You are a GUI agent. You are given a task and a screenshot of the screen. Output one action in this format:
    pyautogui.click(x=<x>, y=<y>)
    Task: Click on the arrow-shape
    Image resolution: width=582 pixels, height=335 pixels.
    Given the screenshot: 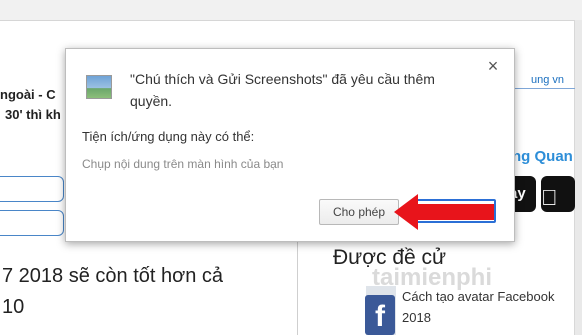 What is the action you would take?
    pyautogui.click(x=444, y=212)
    